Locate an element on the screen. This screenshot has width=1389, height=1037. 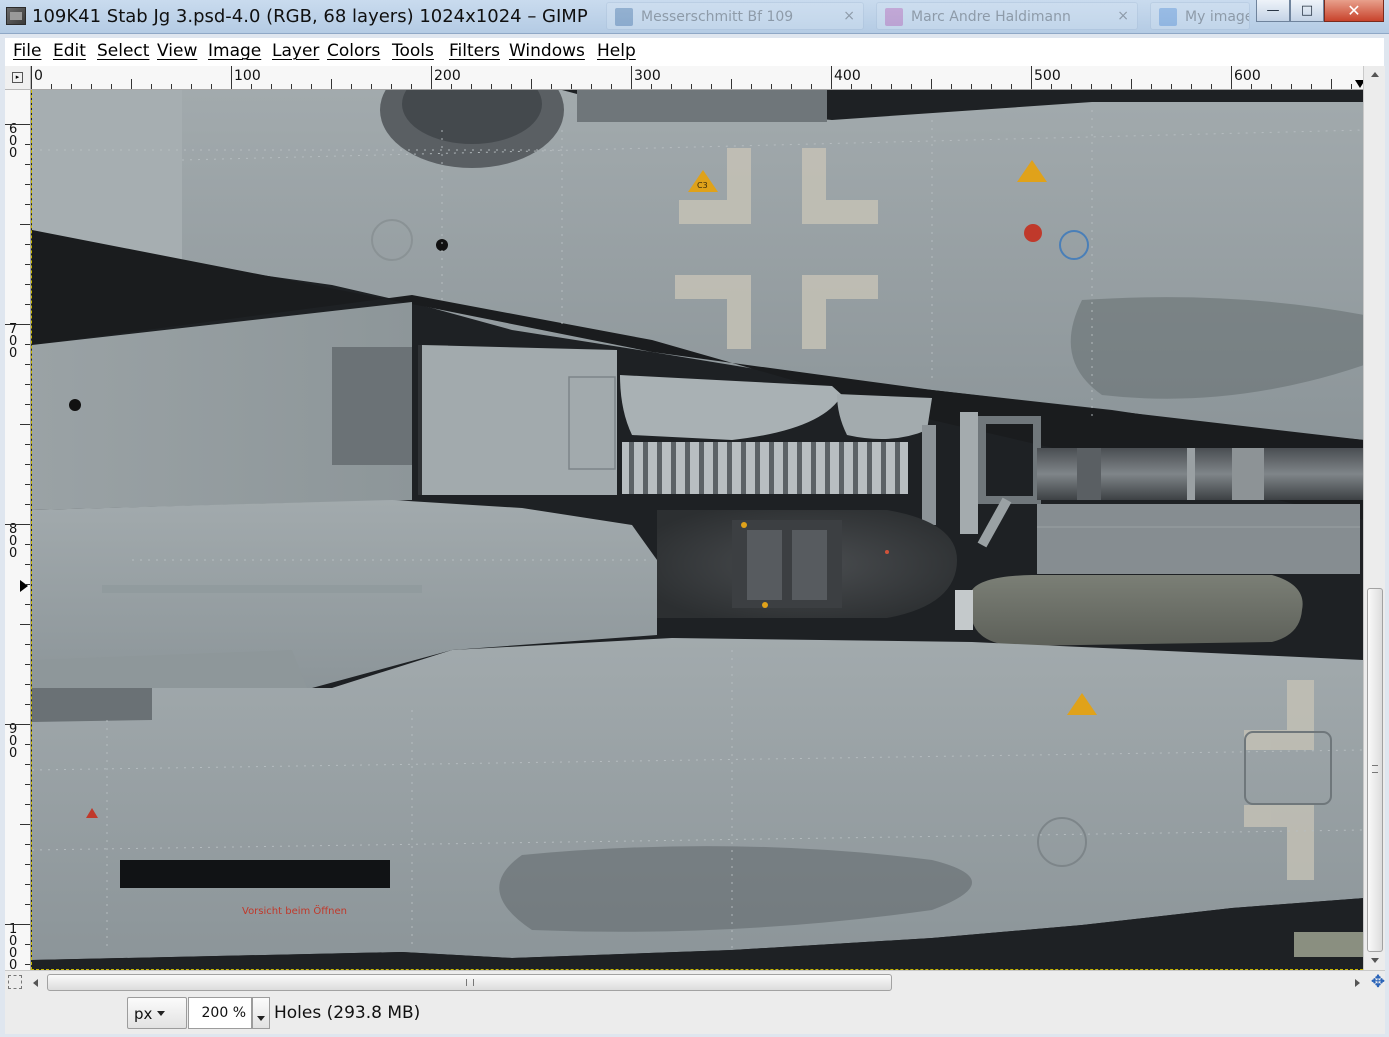
menu-windows: Windows is located at coordinates (547, 51).